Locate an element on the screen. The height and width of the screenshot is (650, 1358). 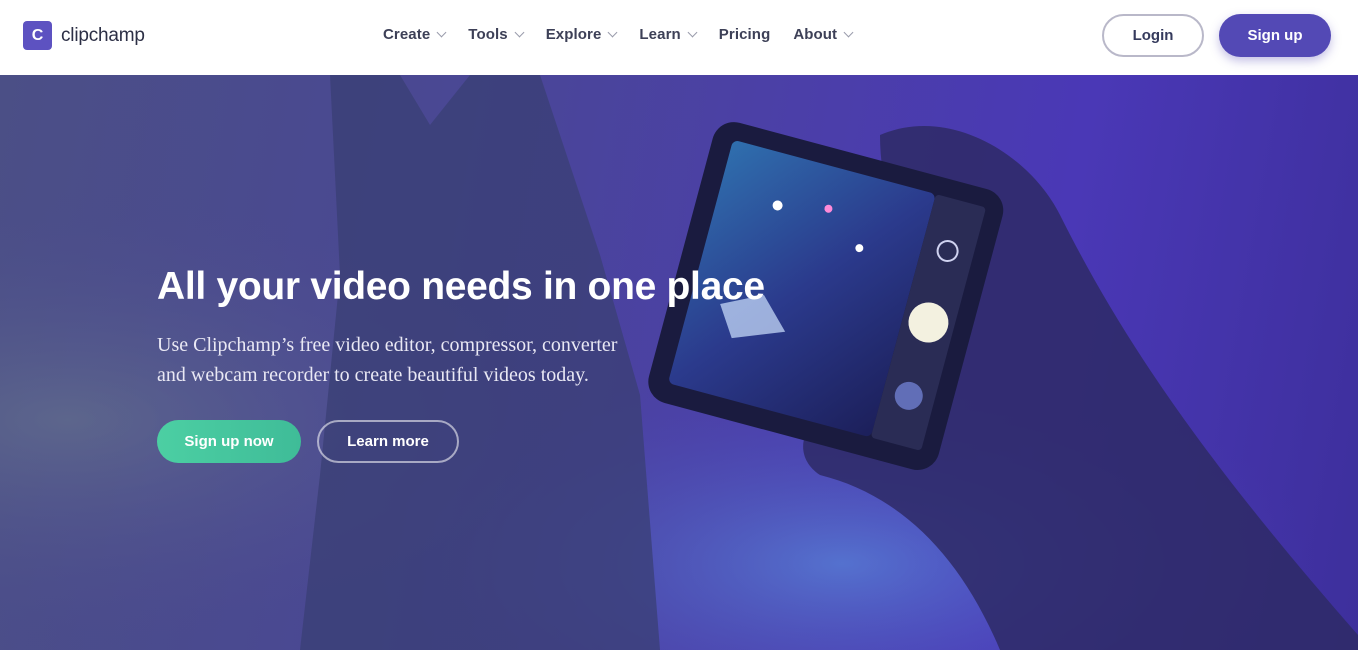
logo-mark-icon: C is located at coordinates (37, 35).